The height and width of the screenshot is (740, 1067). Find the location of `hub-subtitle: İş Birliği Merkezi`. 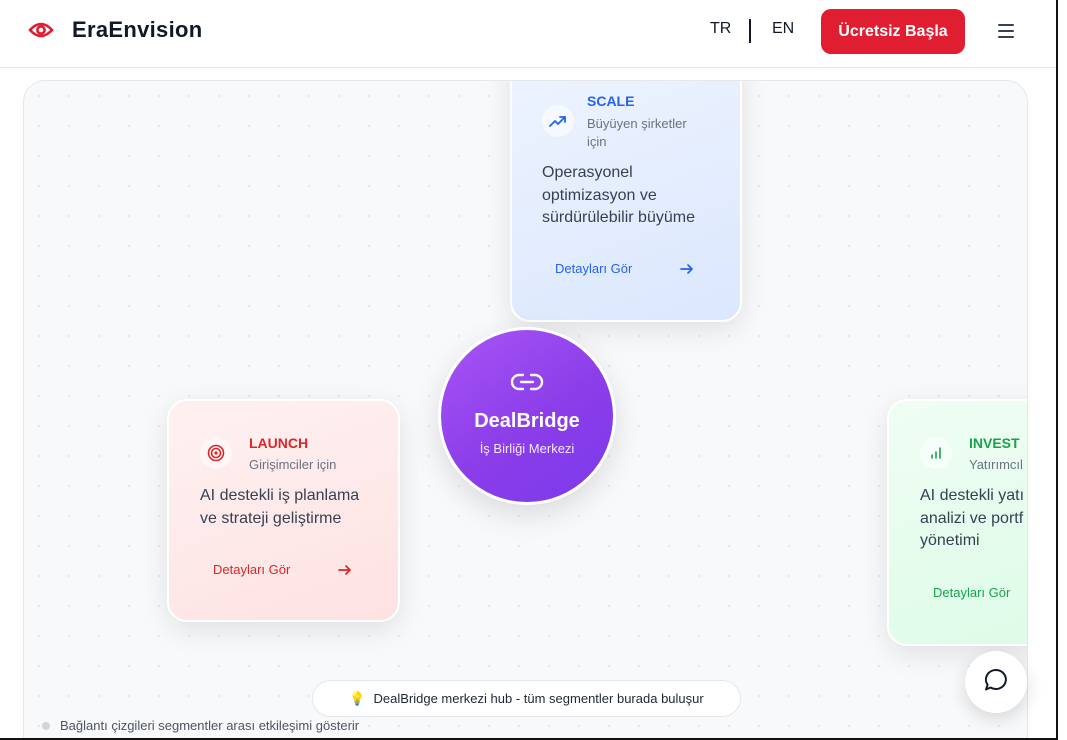

hub-subtitle: İş Birliği Merkezi is located at coordinates (527, 448).